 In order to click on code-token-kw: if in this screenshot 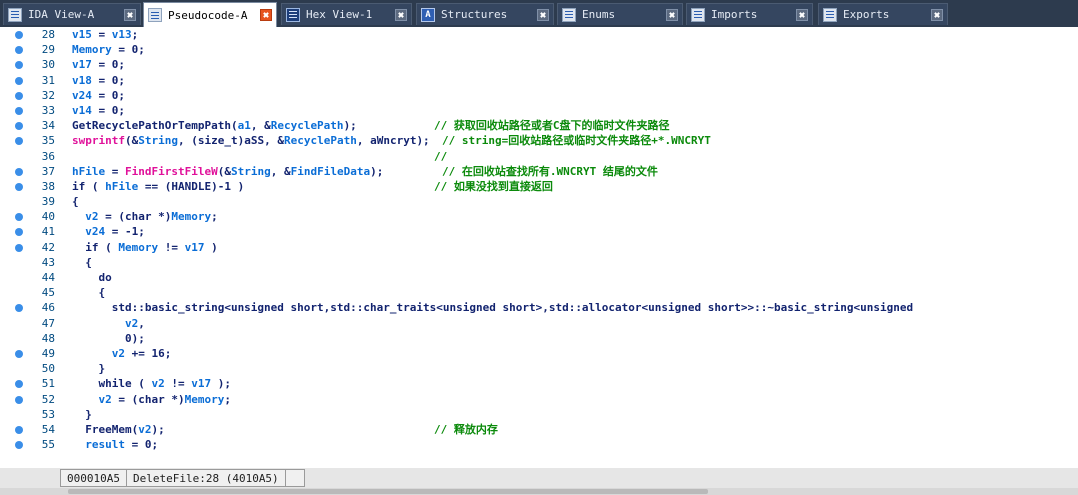, I will do `click(79, 186)`.